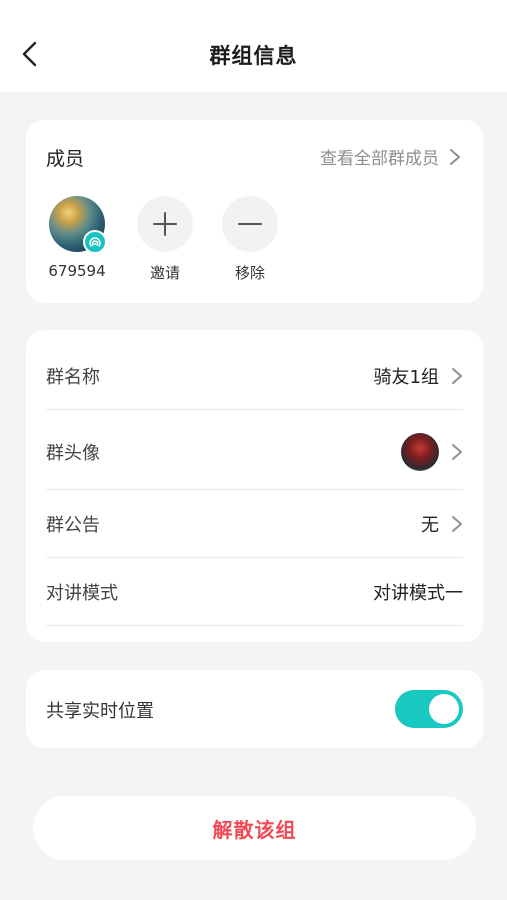  Describe the element at coordinates (254, 524) in the screenshot. I see `group-notice-row: 群公告 无` at that location.